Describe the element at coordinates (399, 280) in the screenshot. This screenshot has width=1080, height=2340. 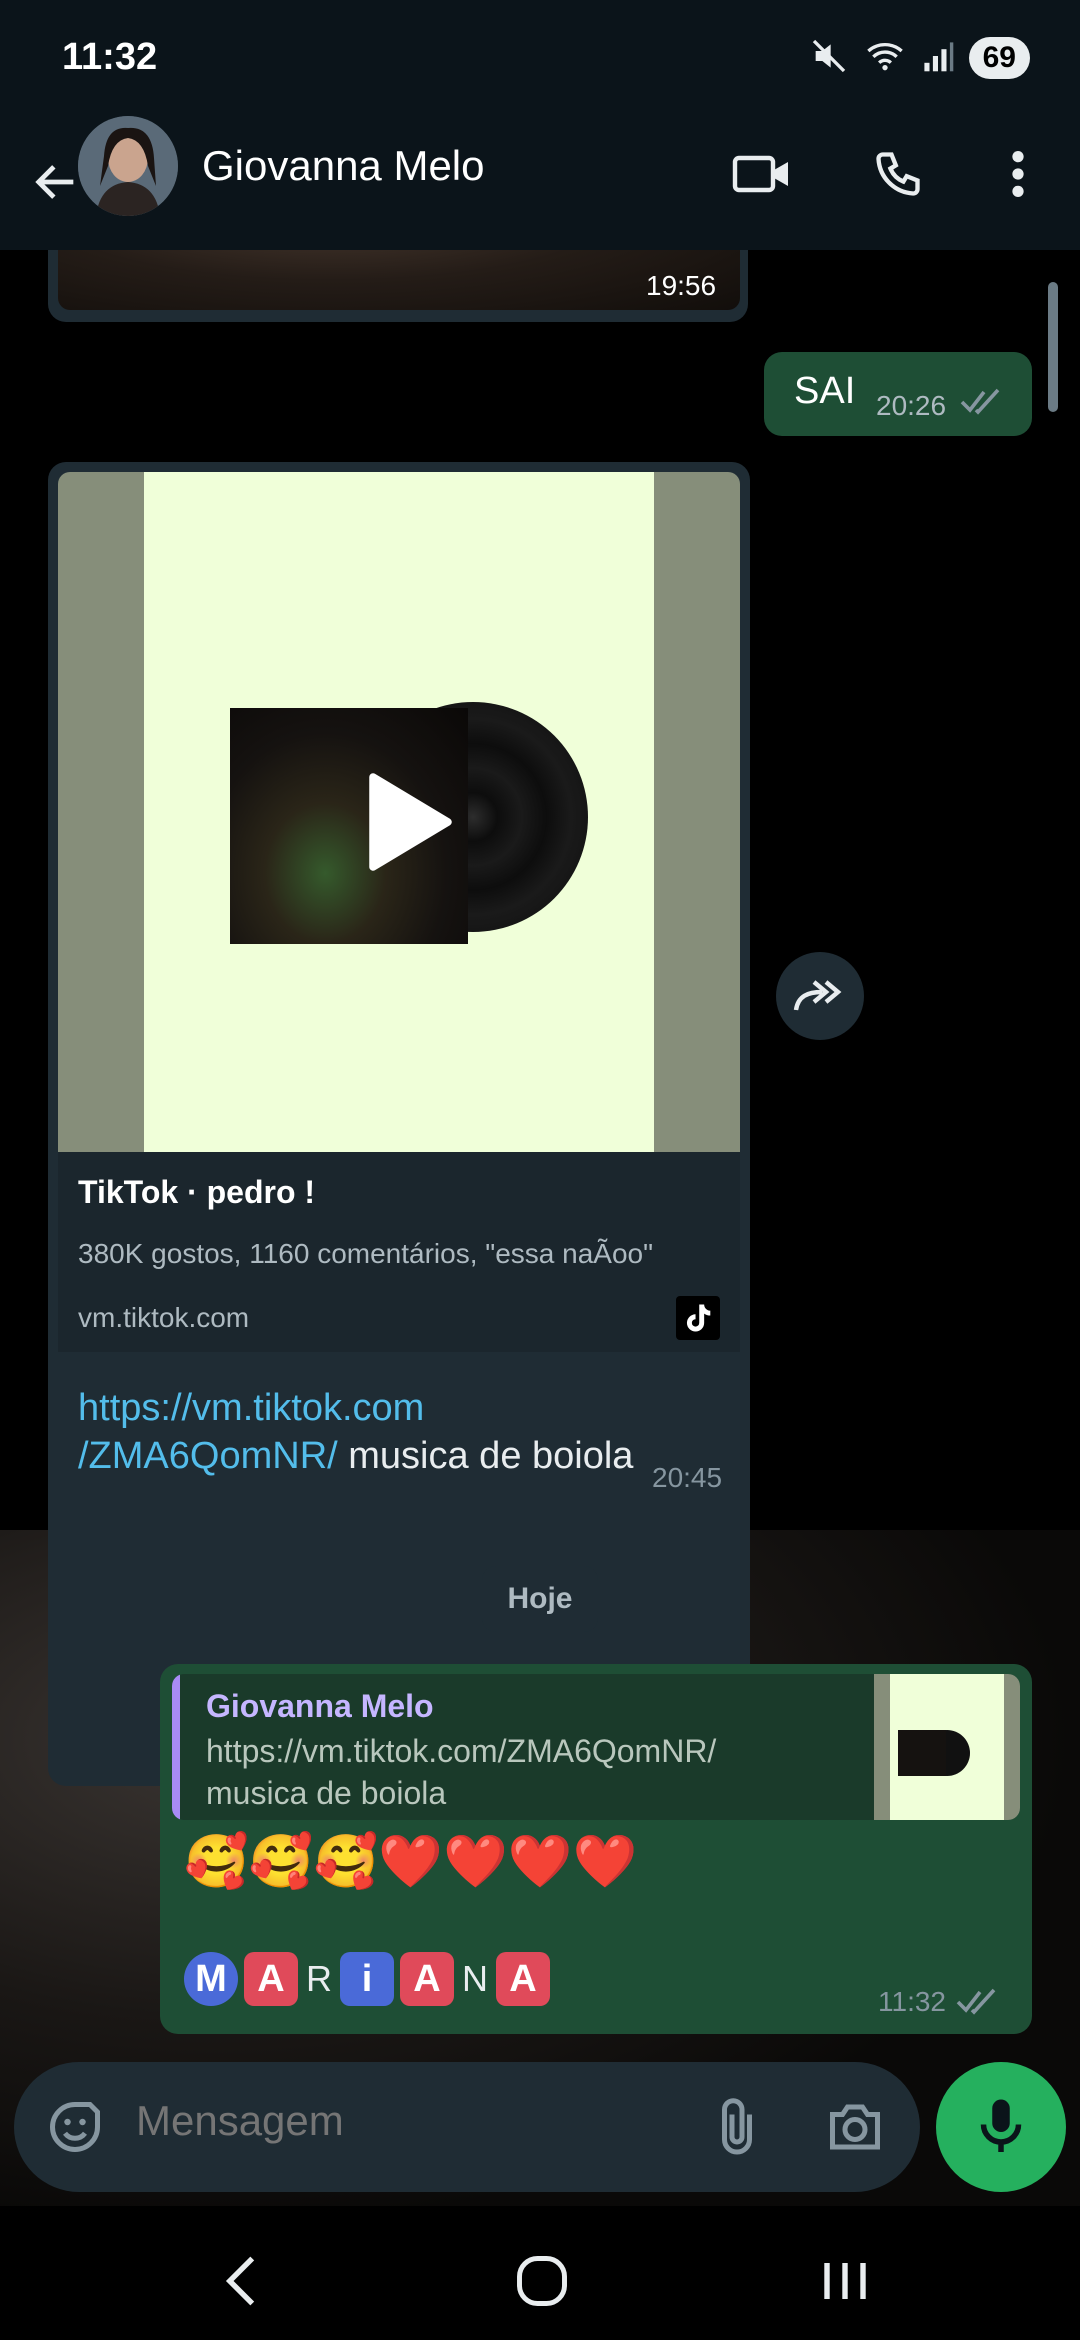
I see `previous-media-image` at that location.